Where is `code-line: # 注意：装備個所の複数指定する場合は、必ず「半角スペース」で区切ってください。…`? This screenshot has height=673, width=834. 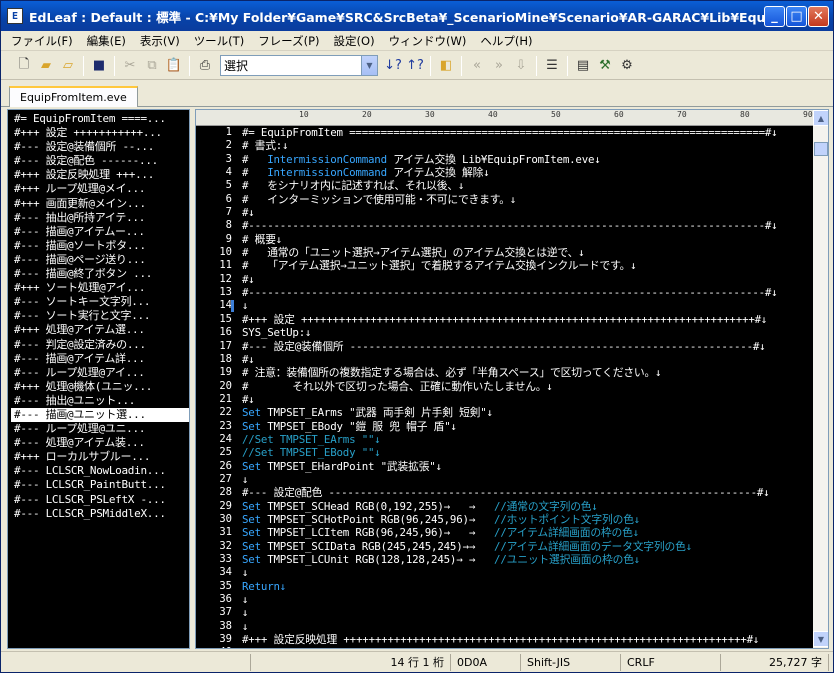
code-line: # 注意：装備個所の複数指定する場合は、必ず「半角スペース」で区切ってください。… is located at coordinates (527, 372).